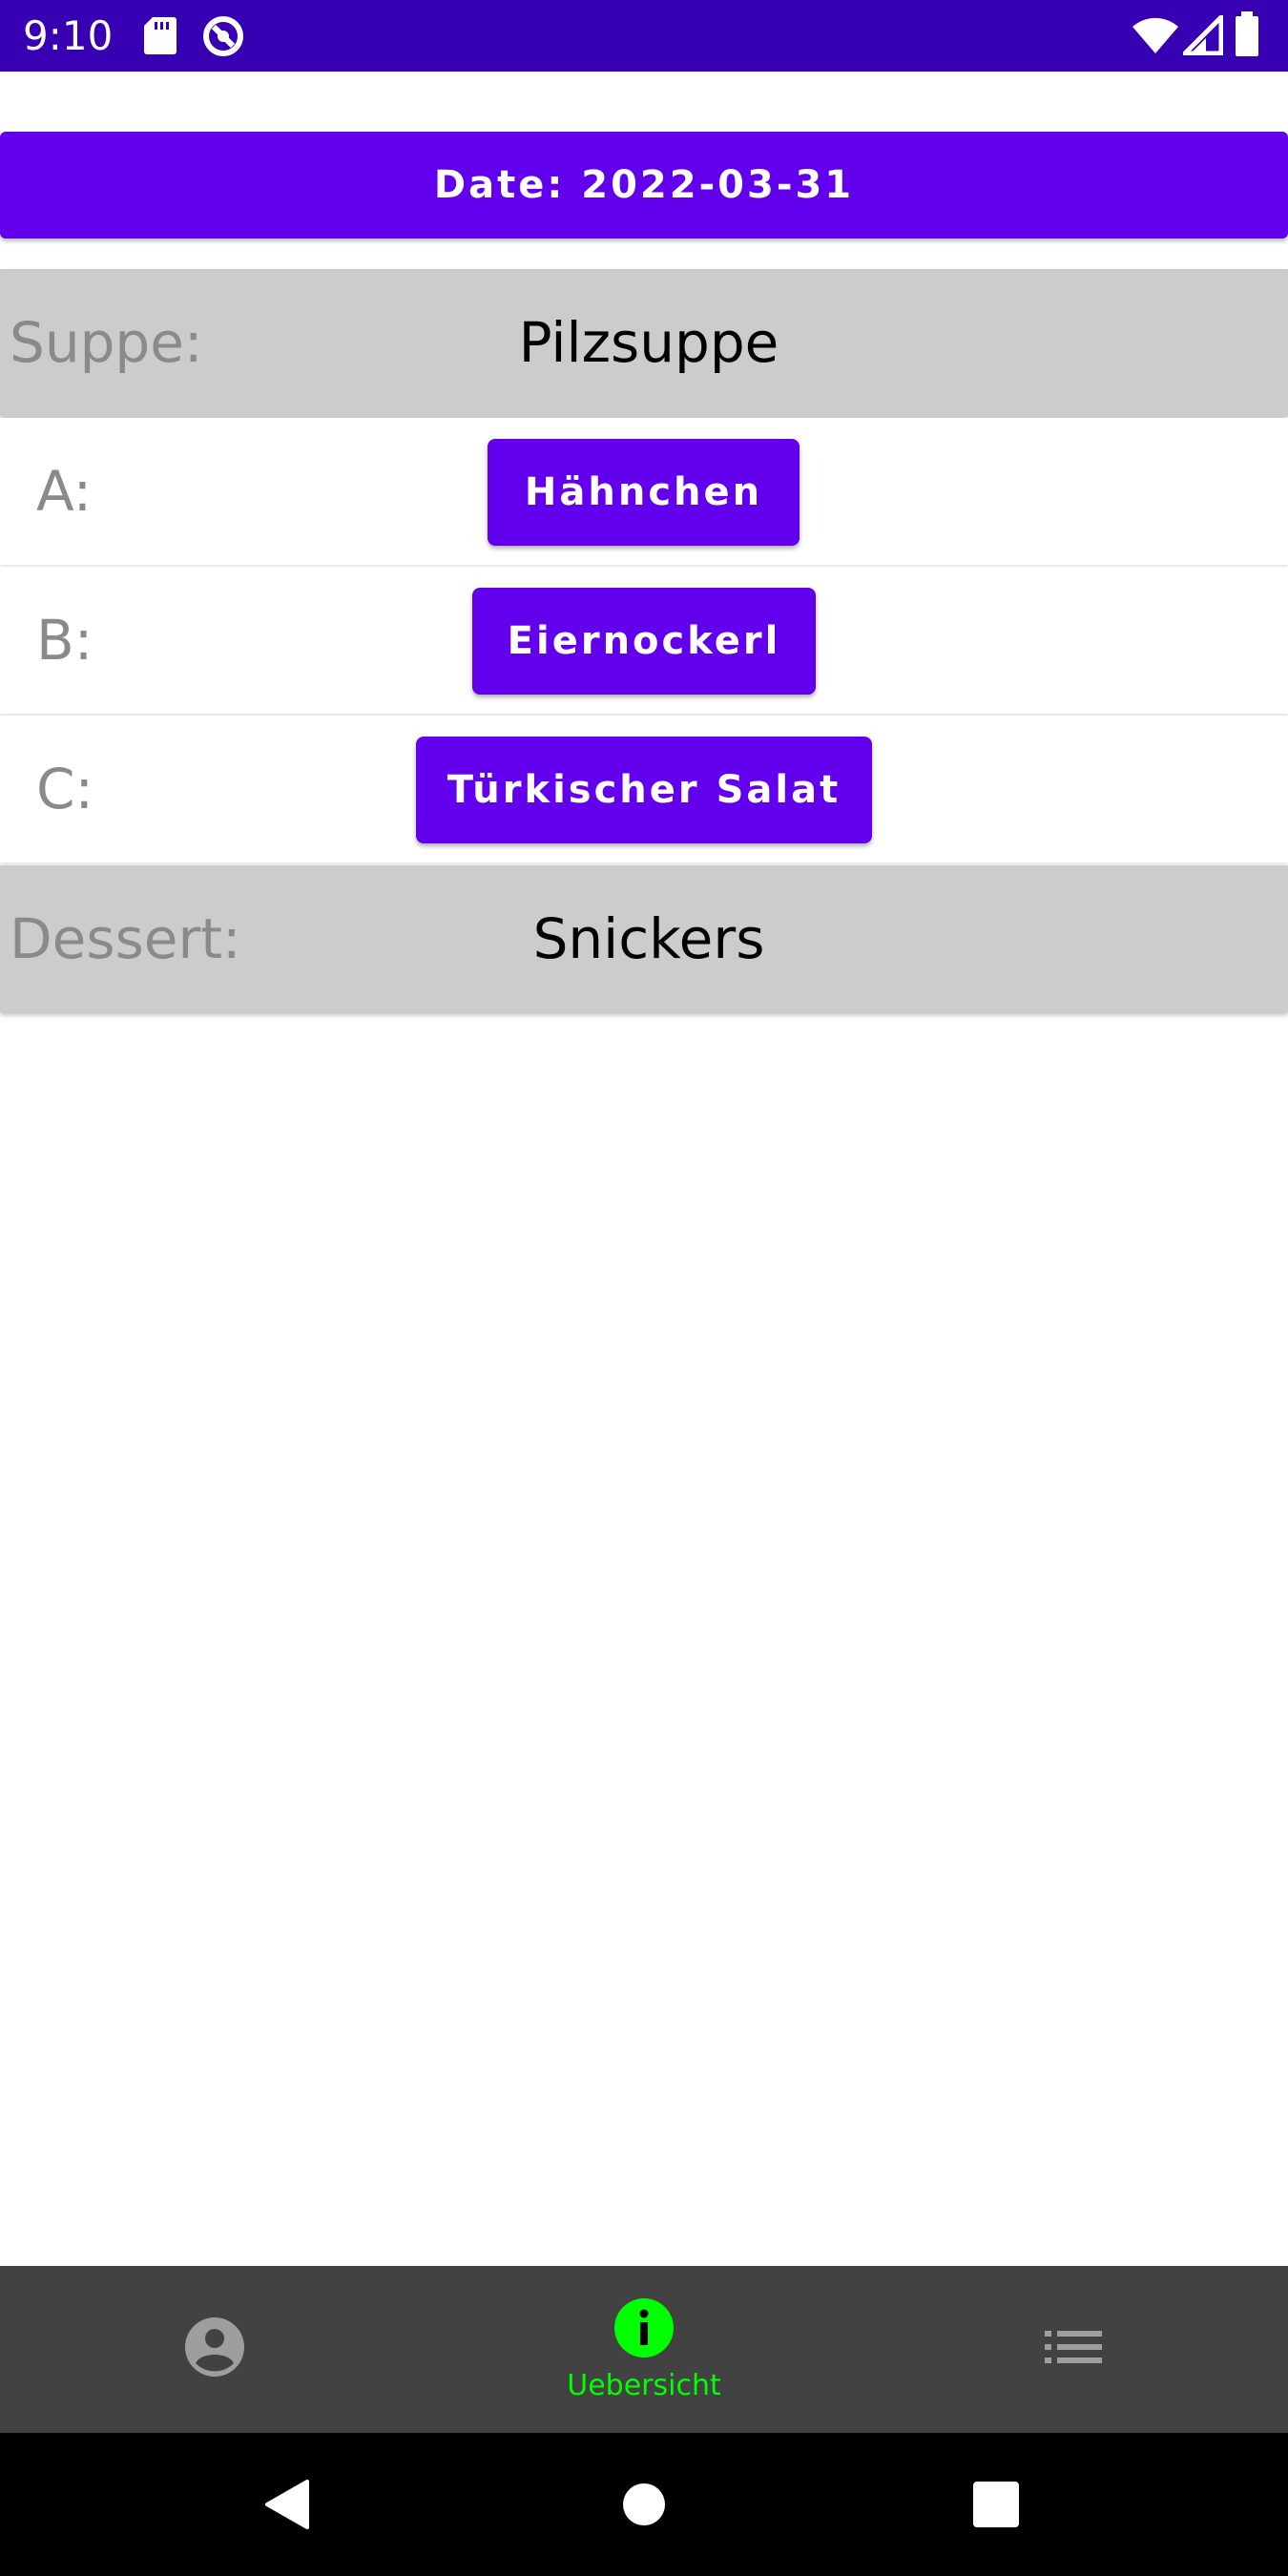 This screenshot has width=1288, height=2576. I want to click on option-b-label: B:, so click(64, 640).